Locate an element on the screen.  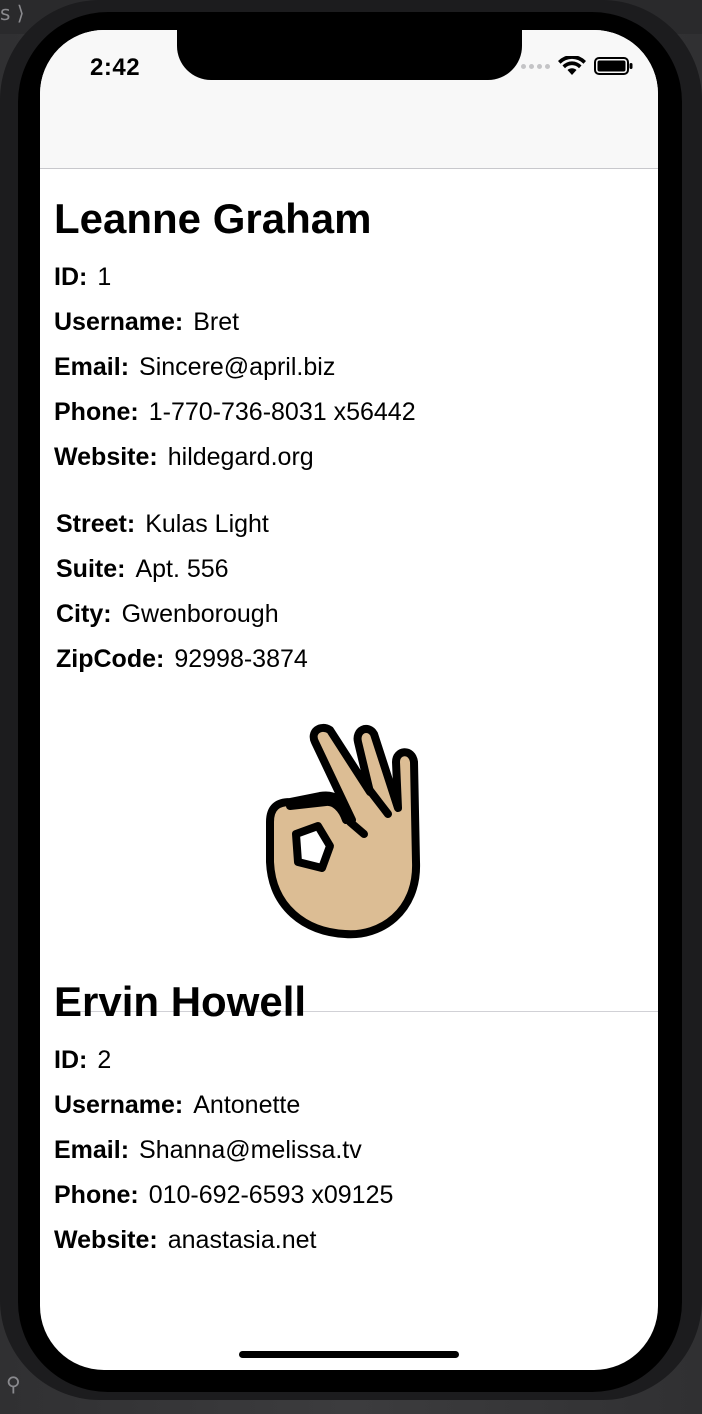
wifi-icon is located at coordinates (572, 65).